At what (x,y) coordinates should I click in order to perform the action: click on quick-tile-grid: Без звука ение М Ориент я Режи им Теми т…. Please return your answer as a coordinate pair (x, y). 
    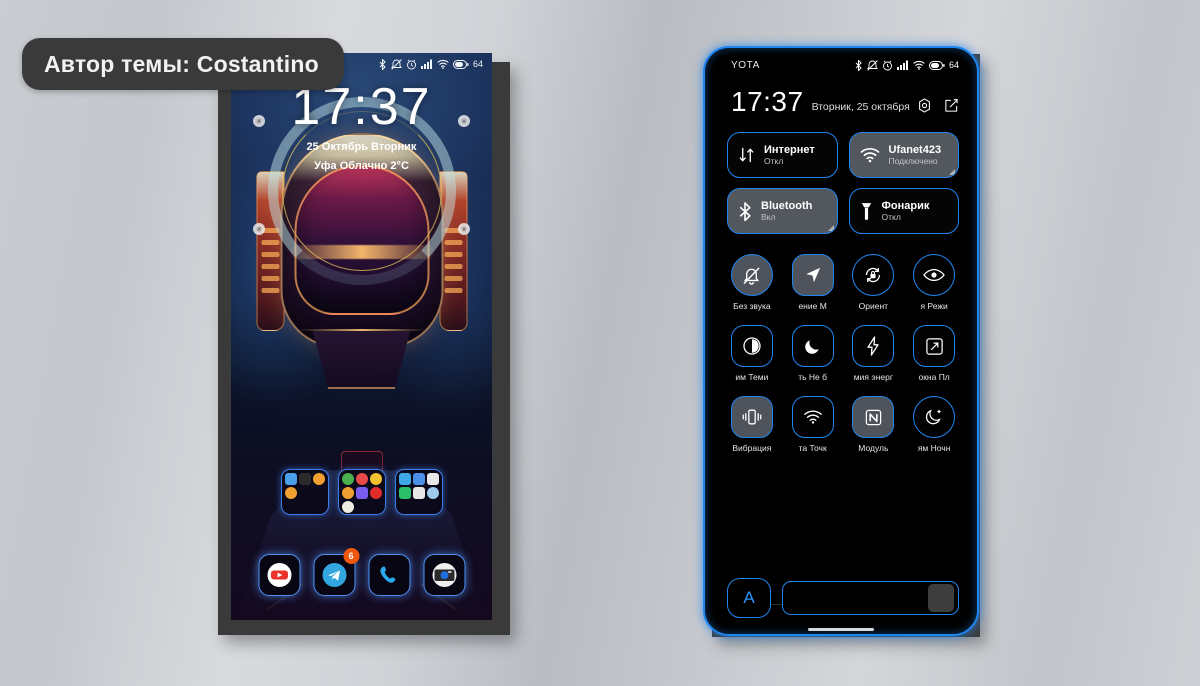
    Looking at the image, I should click on (843, 353).